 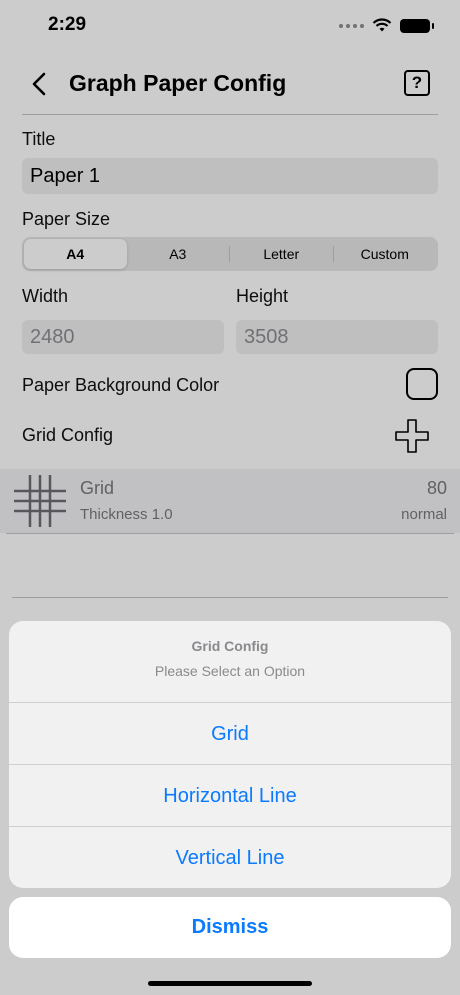 I want to click on action-sheet-message: Please Select an Option, so click(x=230, y=671).